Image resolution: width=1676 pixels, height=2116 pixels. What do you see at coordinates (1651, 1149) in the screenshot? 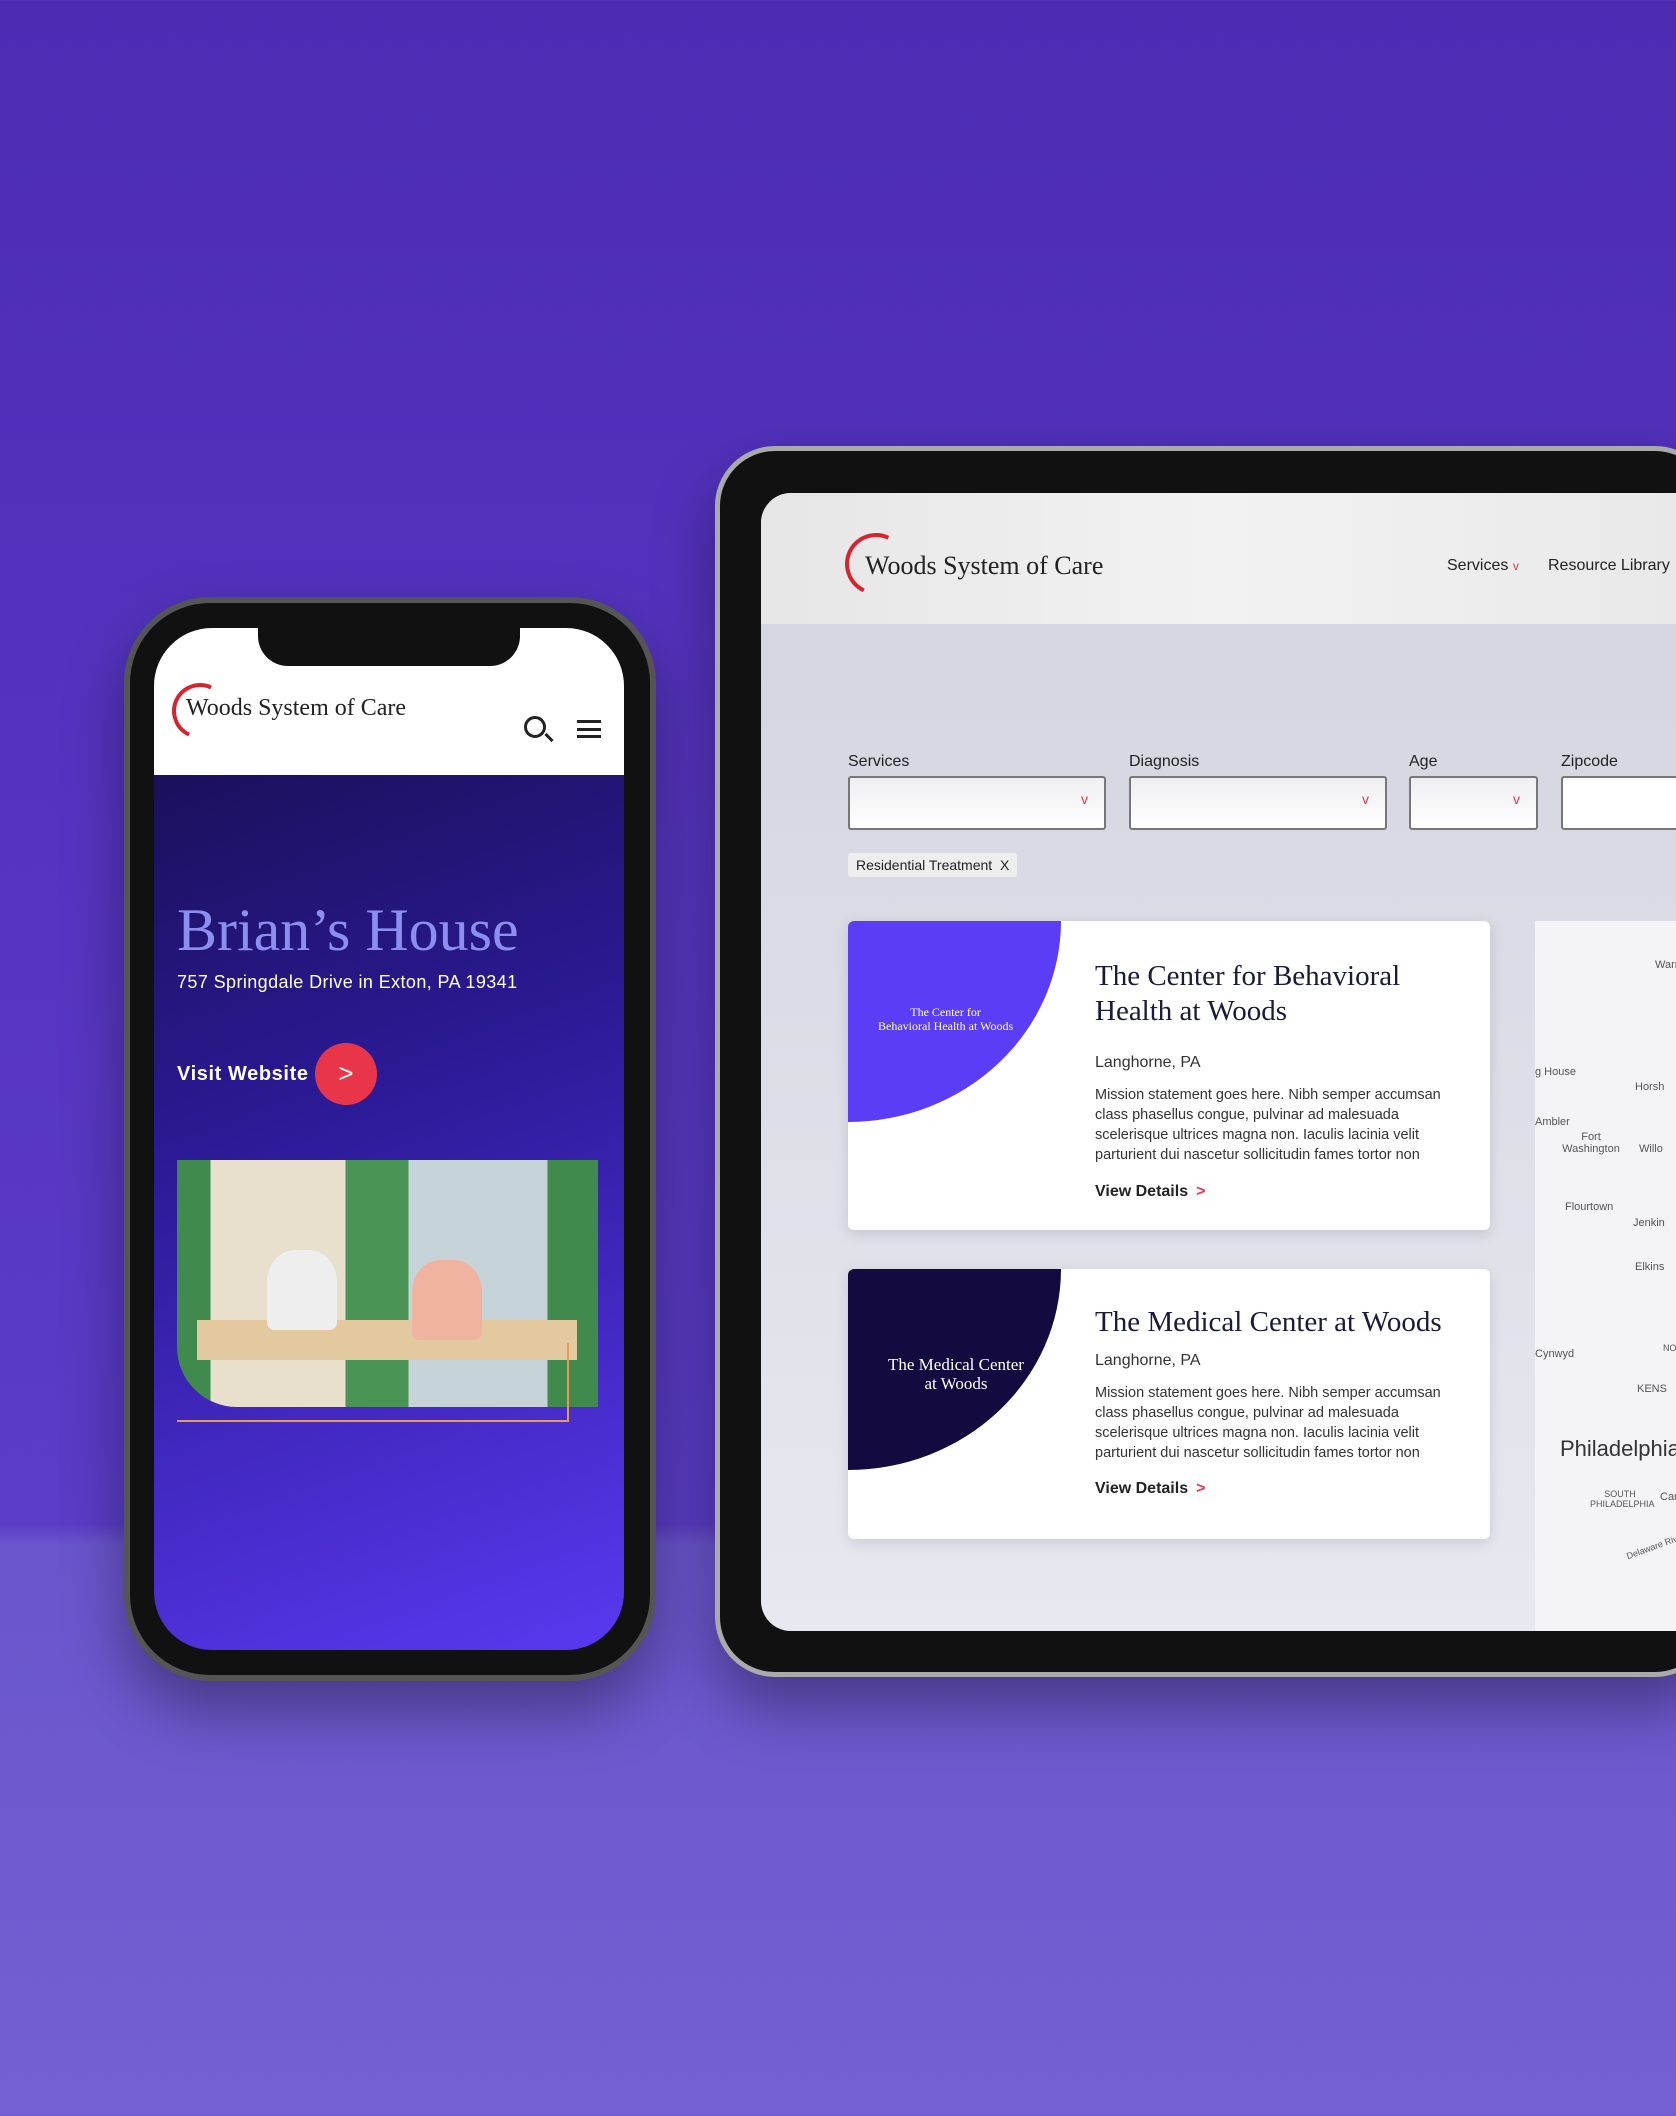
I see `map-label: Willo` at bounding box center [1651, 1149].